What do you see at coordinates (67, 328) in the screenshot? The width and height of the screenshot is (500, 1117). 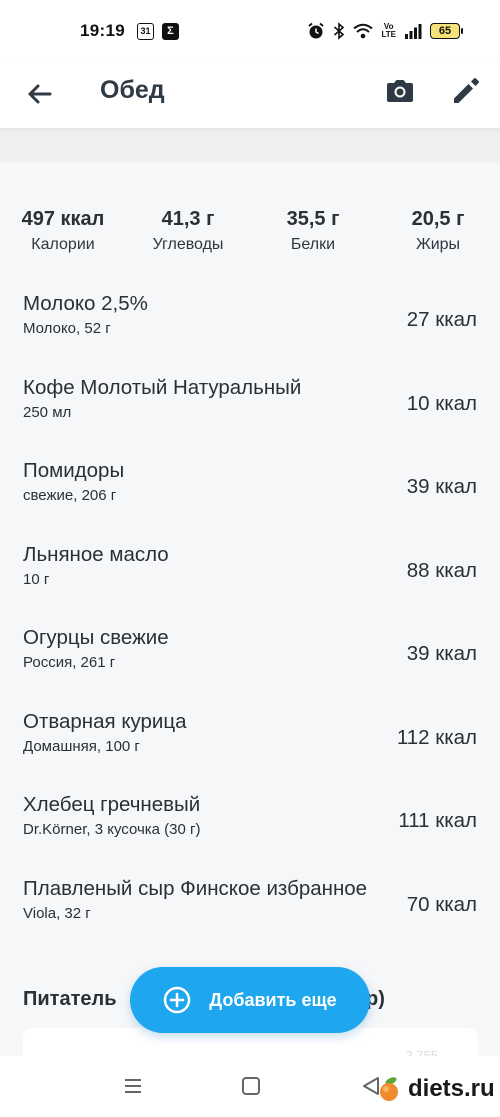 I see `food-detail: Молоко, 52 г` at bounding box center [67, 328].